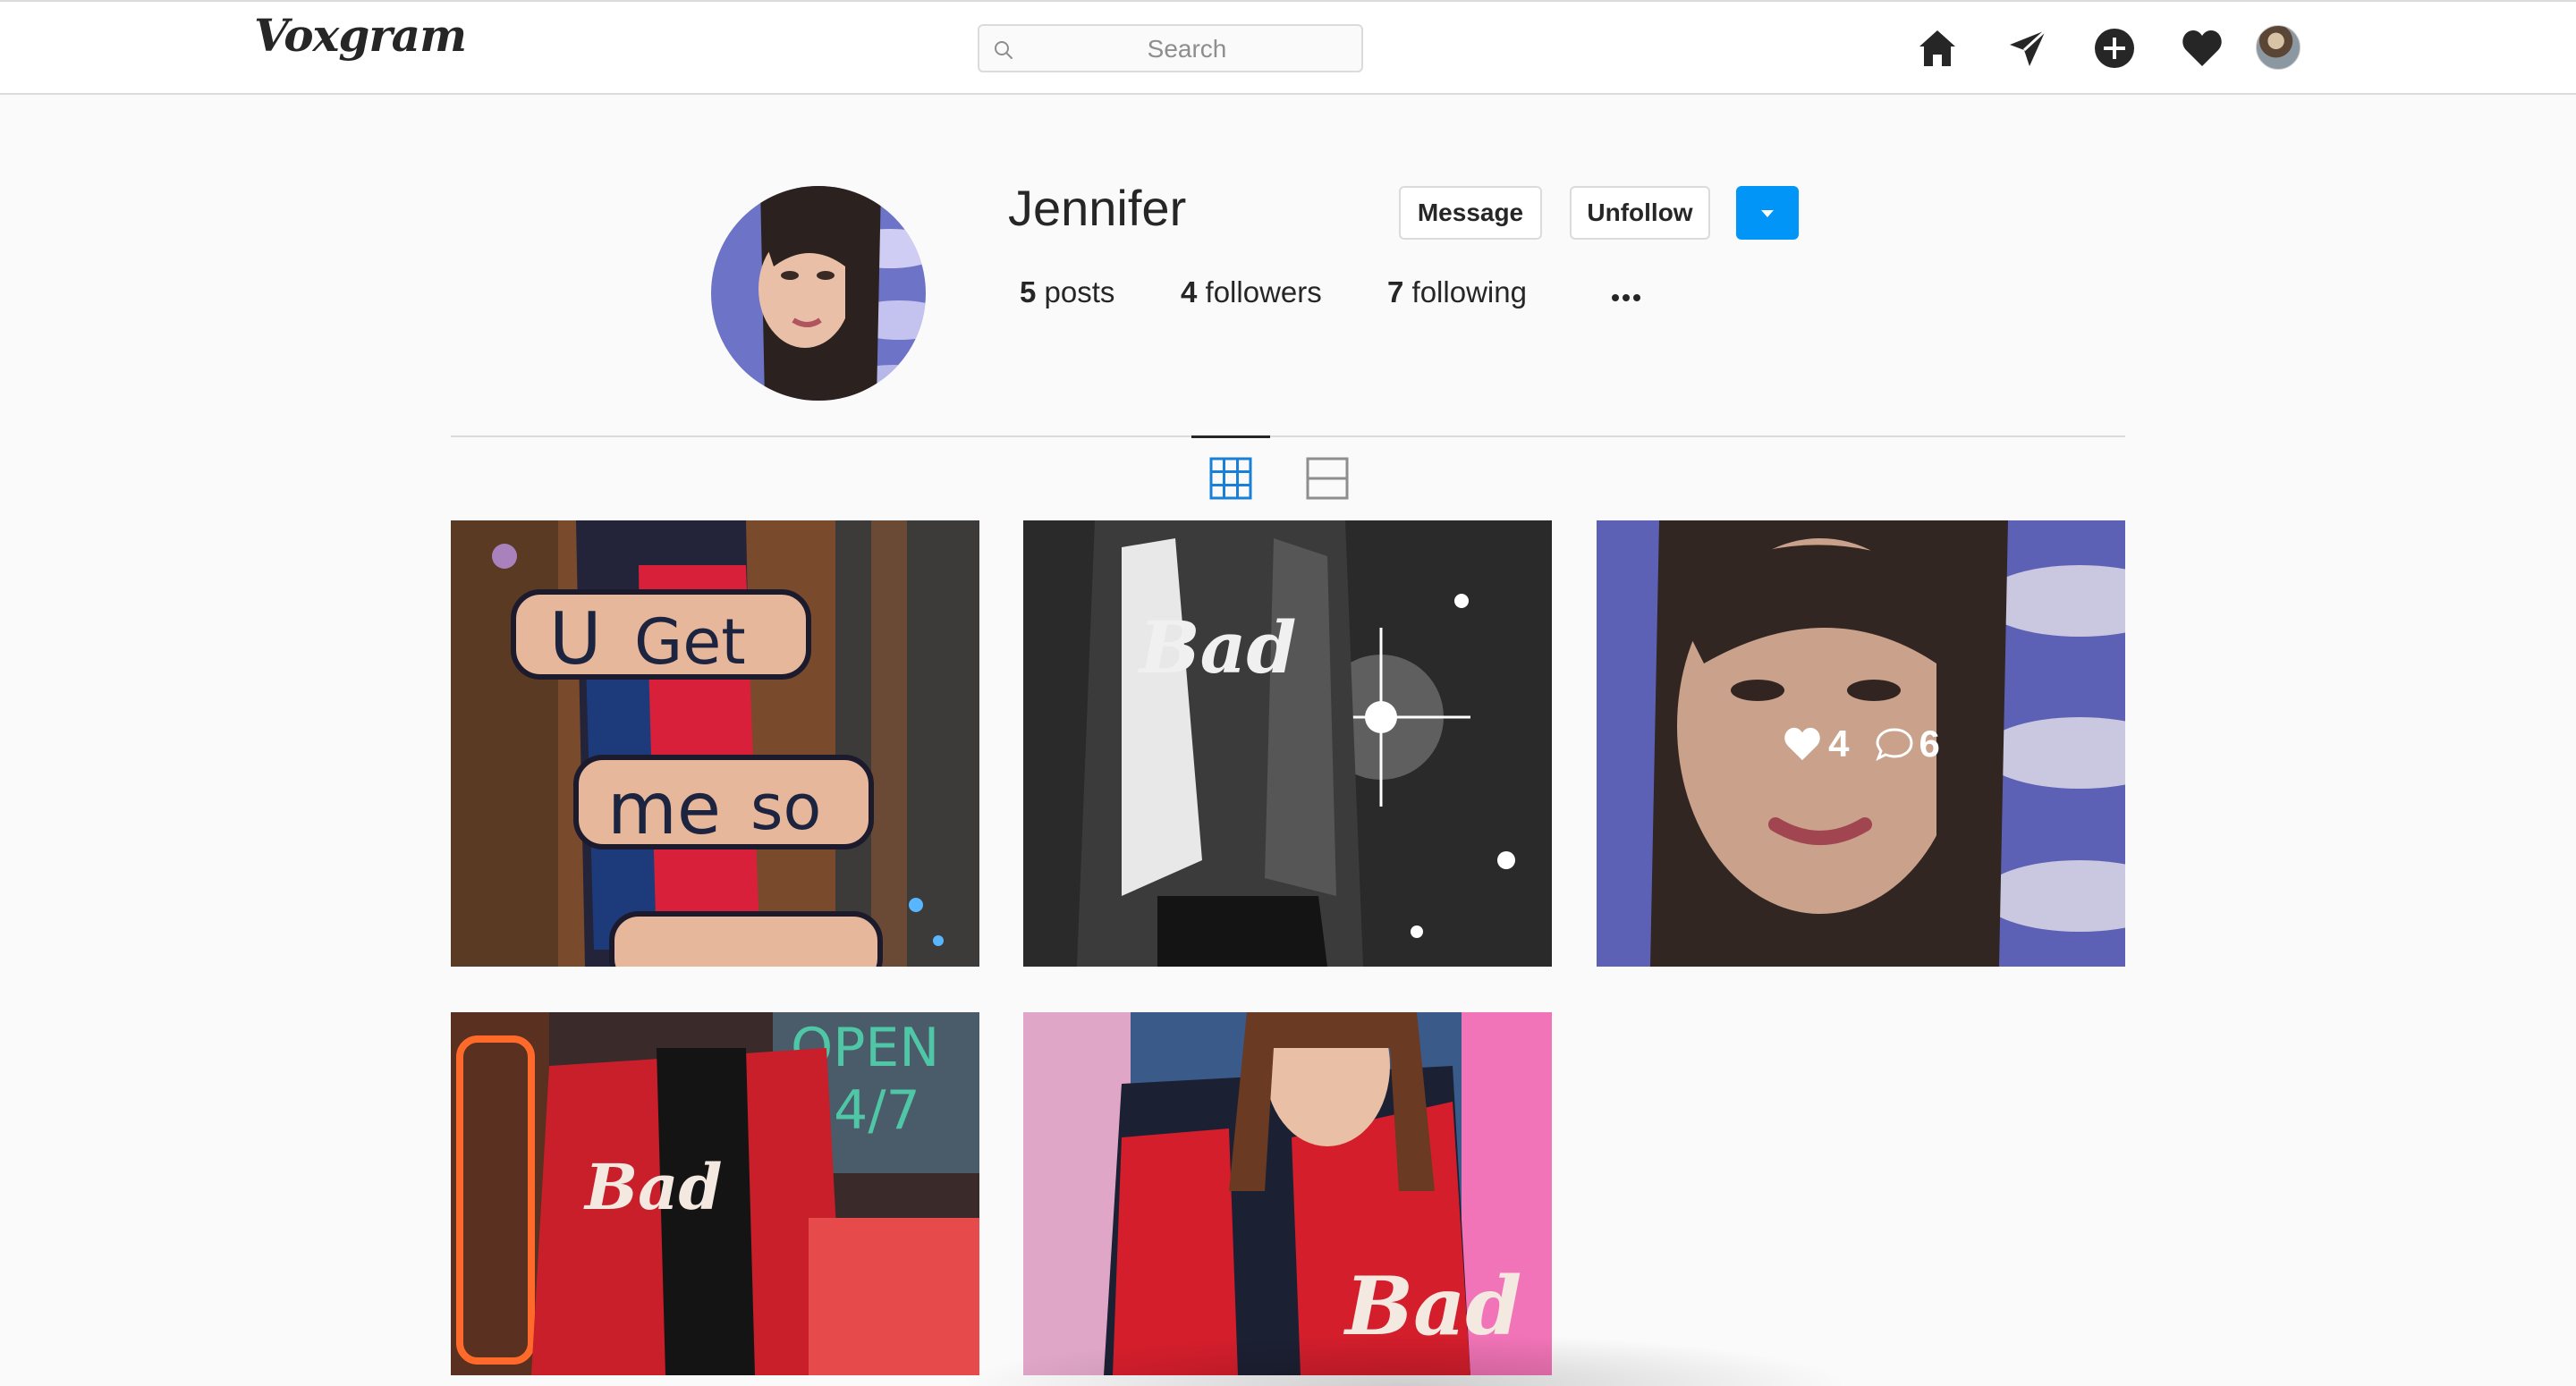 The image size is (2576, 1386). What do you see at coordinates (2114, 49) in the screenshot?
I see `new-post-icon` at bounding box center [2114, 49].